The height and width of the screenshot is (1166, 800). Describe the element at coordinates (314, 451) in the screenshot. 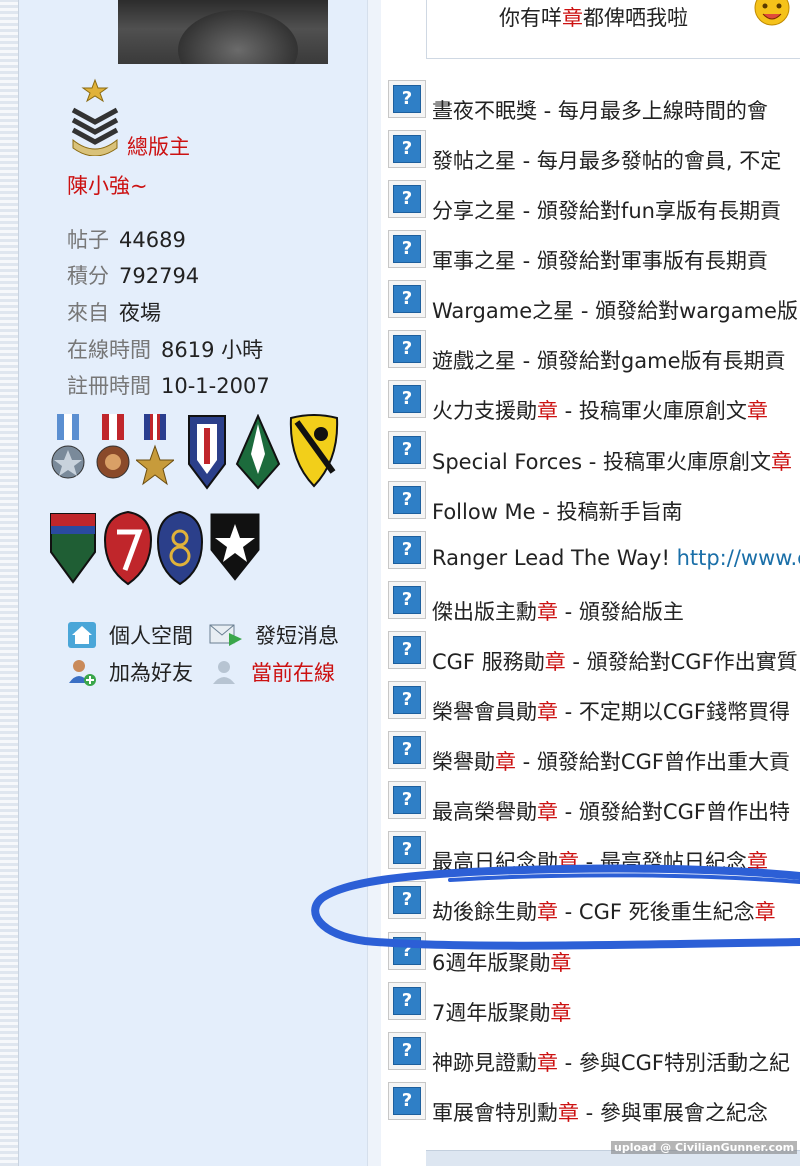

I see `cavalry-patch-icon` at that location.